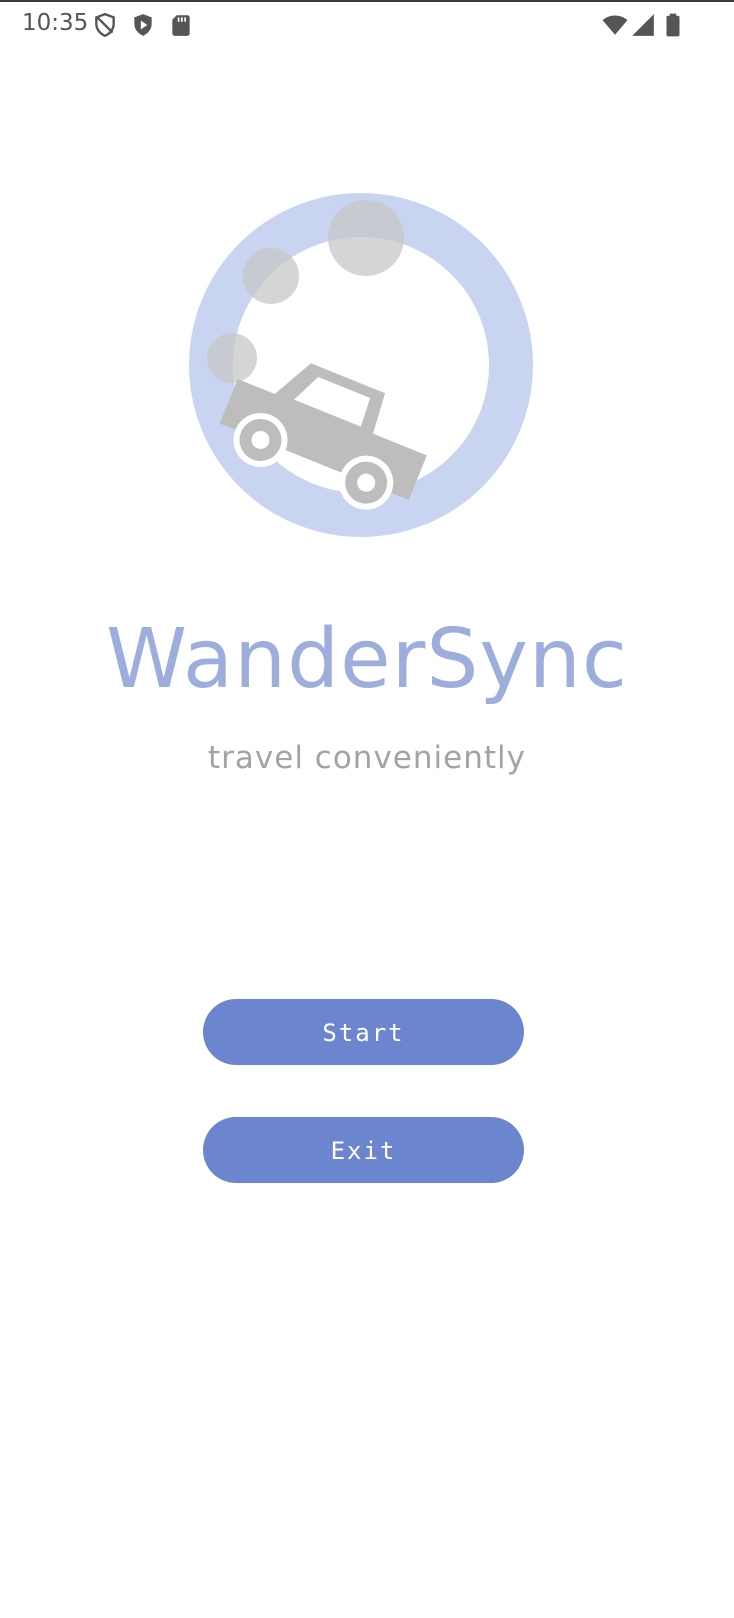  What do you see at coordinates (143, 25) in the screenshot?
I see `play-protect-icon` at bounding box center [143, 25].